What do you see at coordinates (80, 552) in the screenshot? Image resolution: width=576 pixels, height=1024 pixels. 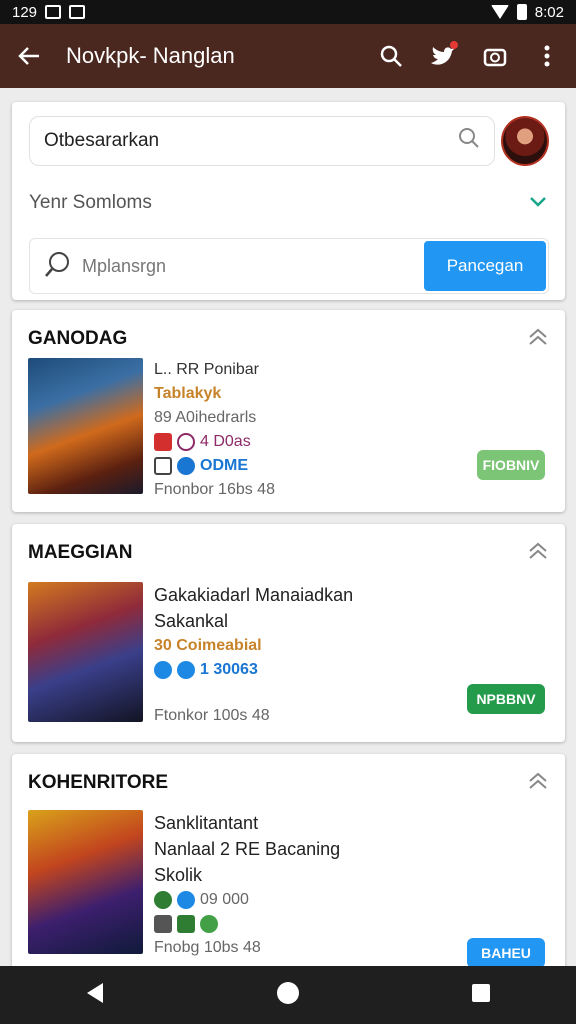 I see `card-header: MAEGGIAN` at bounding box center [80, 552].